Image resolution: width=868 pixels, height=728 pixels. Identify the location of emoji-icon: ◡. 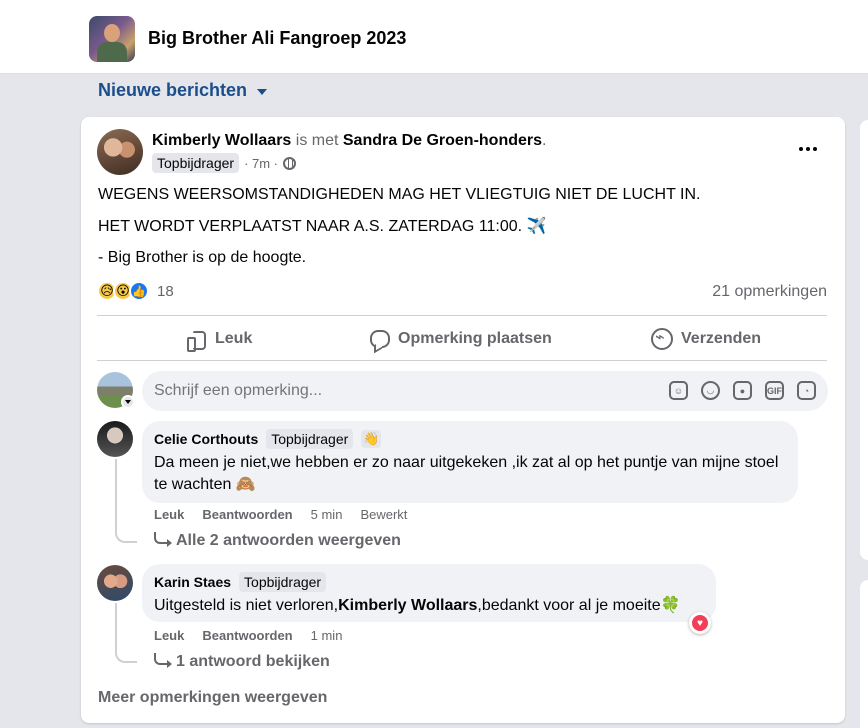
(710, 390).